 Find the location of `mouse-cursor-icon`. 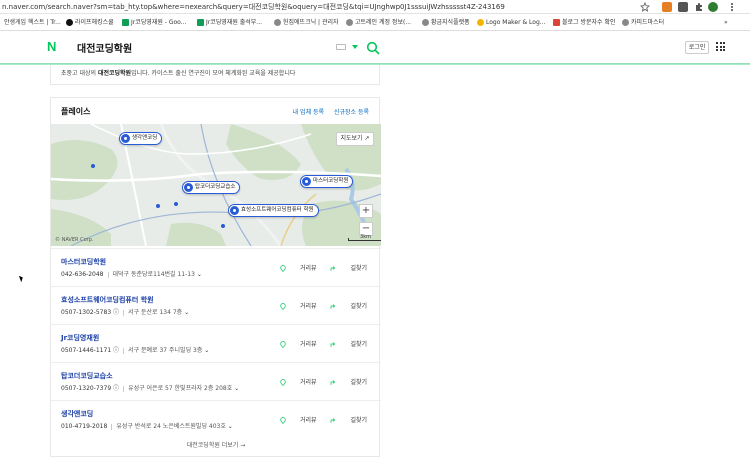

mouse-cursor-icon is located at coordinates (21, 278).